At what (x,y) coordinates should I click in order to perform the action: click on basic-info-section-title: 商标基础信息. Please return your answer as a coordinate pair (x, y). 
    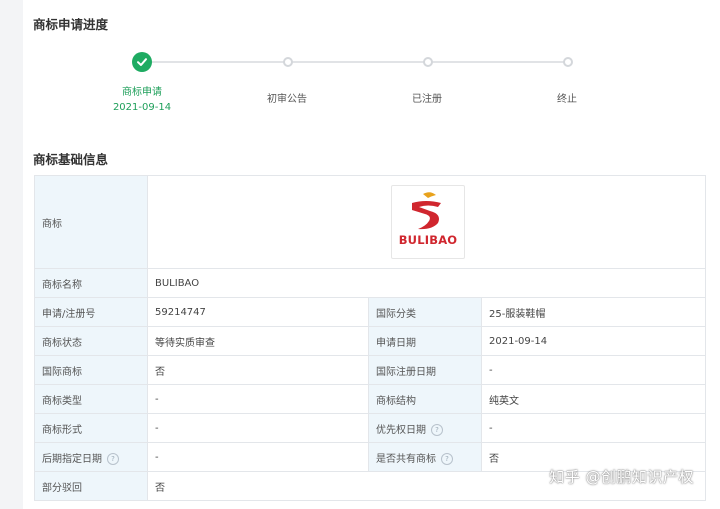
    Looking at the image, I should click on (71, 159).